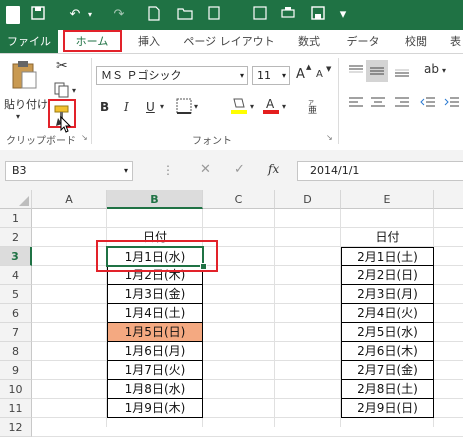 Image resolution: width=463 pixels, height=437 pixels. Describe the element at coordinates (16, 237) in the screenshot. I see `row-header: 2` at that location.